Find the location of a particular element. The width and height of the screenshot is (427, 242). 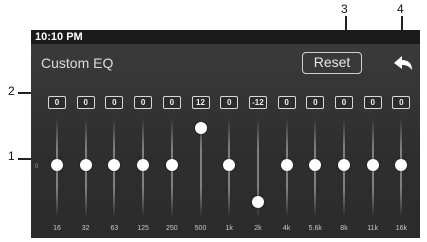

page-title: Custom EQ is located at coordinates (77, 63).